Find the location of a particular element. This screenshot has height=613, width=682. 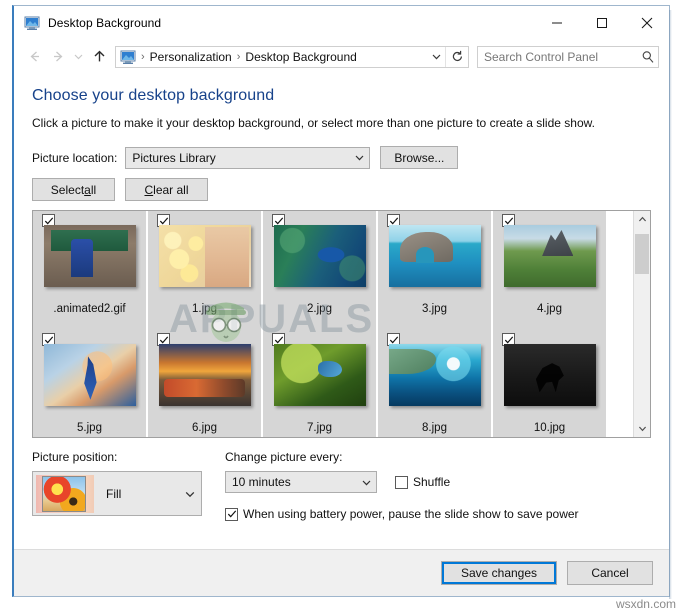

grid-scrollbar is located at coordinates (641, 324).